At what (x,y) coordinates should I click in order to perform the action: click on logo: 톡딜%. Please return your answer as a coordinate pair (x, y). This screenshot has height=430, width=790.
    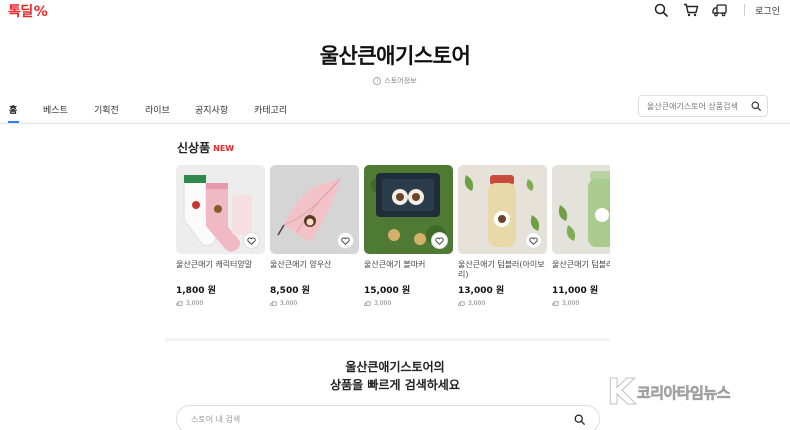
    Looking at the image, I should click on (28, 11).